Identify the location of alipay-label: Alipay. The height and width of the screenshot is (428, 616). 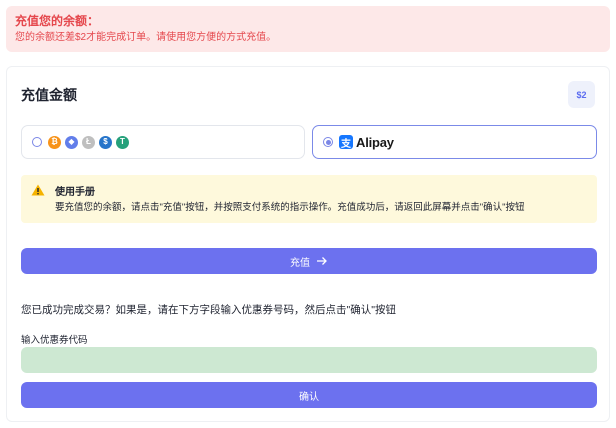
(375, 142).